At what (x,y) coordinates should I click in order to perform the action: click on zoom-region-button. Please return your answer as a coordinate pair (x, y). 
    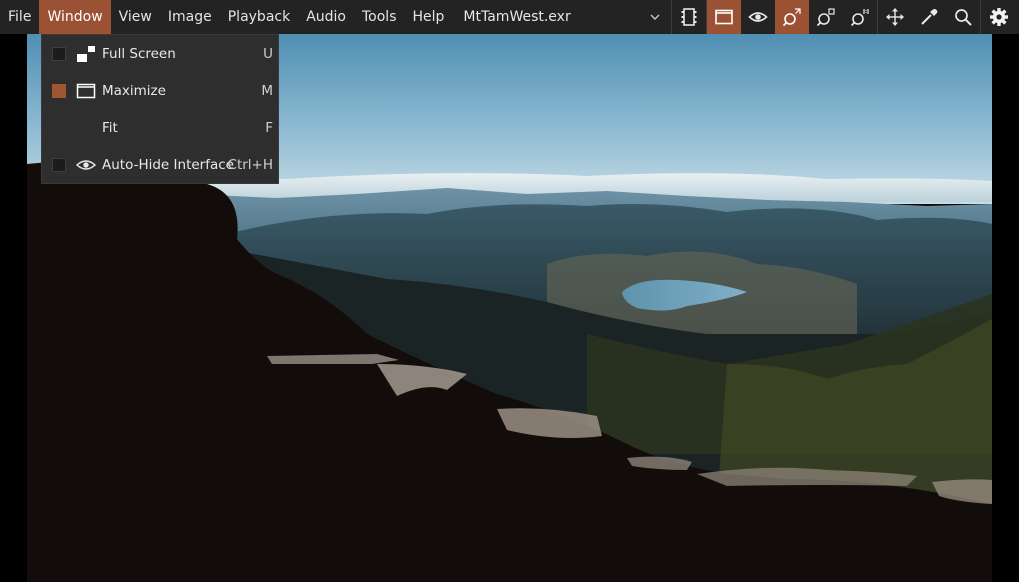
    Looking at the image, I should click on (826, 17).